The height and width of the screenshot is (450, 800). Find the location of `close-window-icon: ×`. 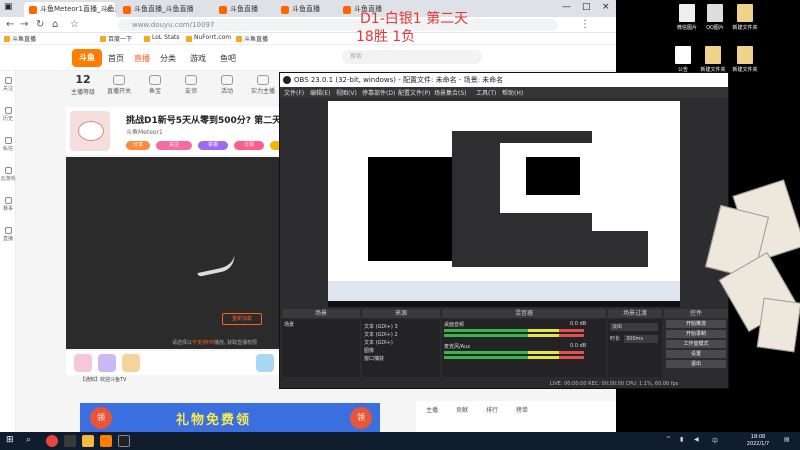

close-window-icon: × is located at coordinates (606, 7).